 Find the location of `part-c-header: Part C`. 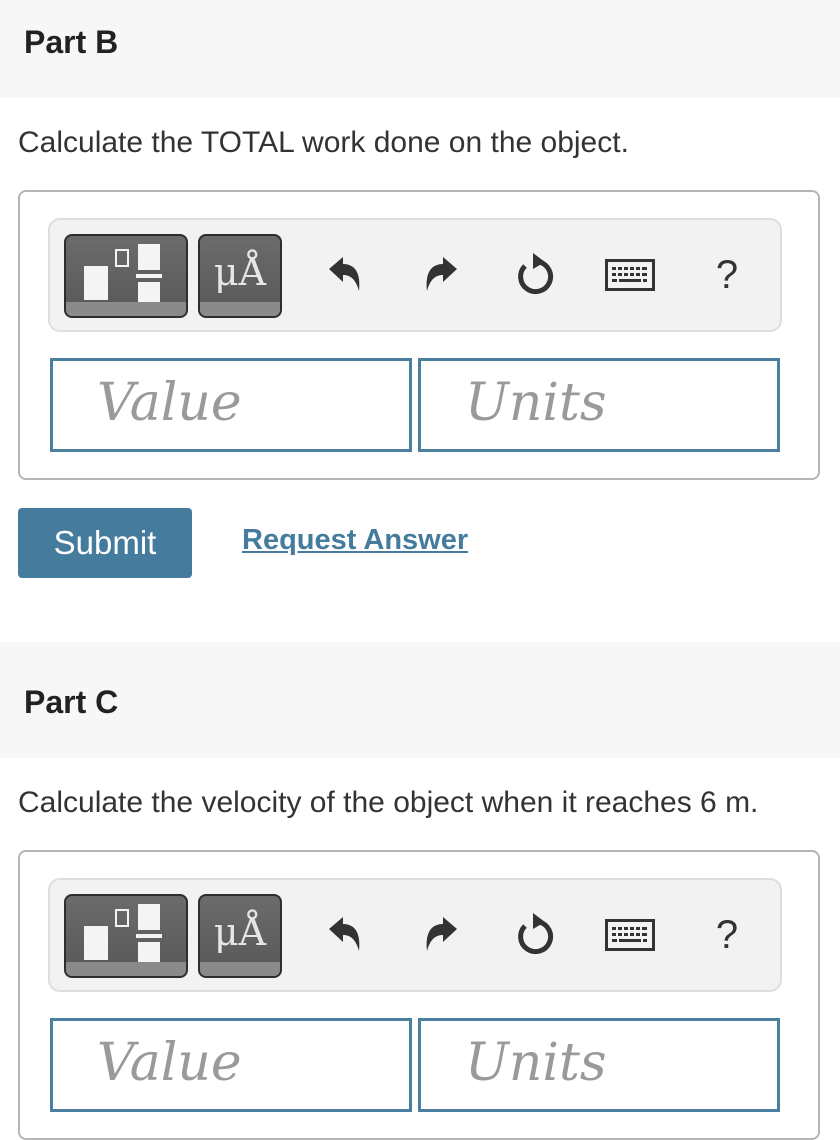

part-c-header: Part C is located at coordinates (420, 700).